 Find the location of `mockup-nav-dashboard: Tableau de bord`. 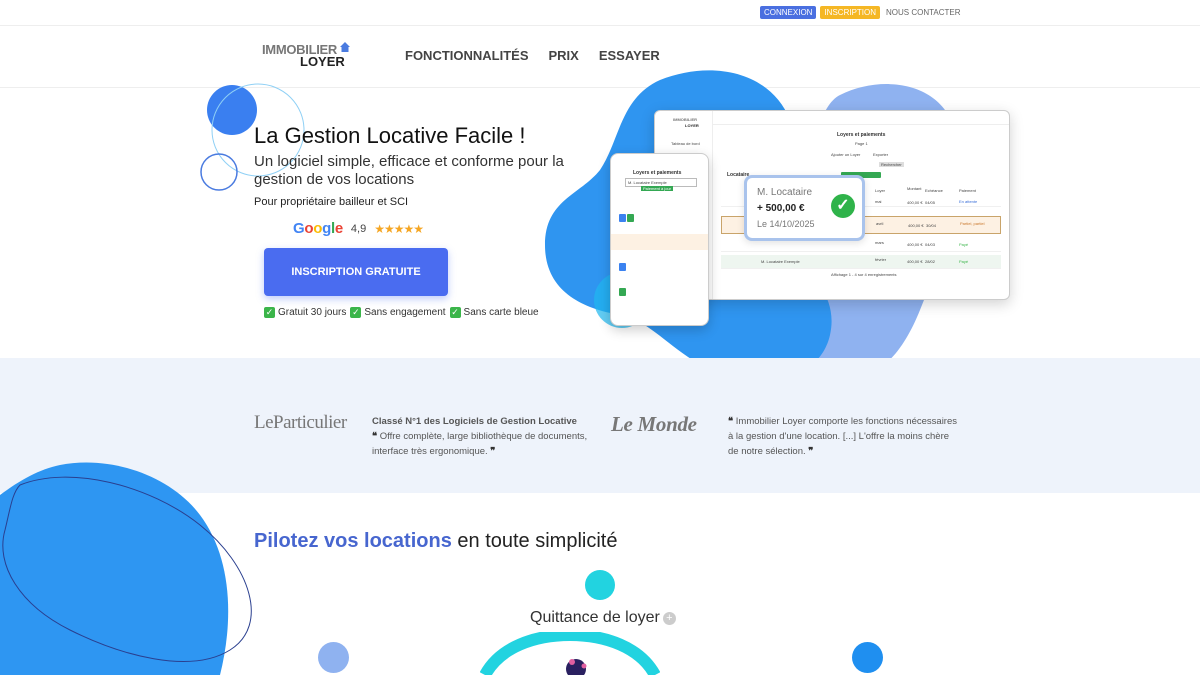

mockup-nav-dashboard: Tableau de bord is located at coordinates (685, 143).